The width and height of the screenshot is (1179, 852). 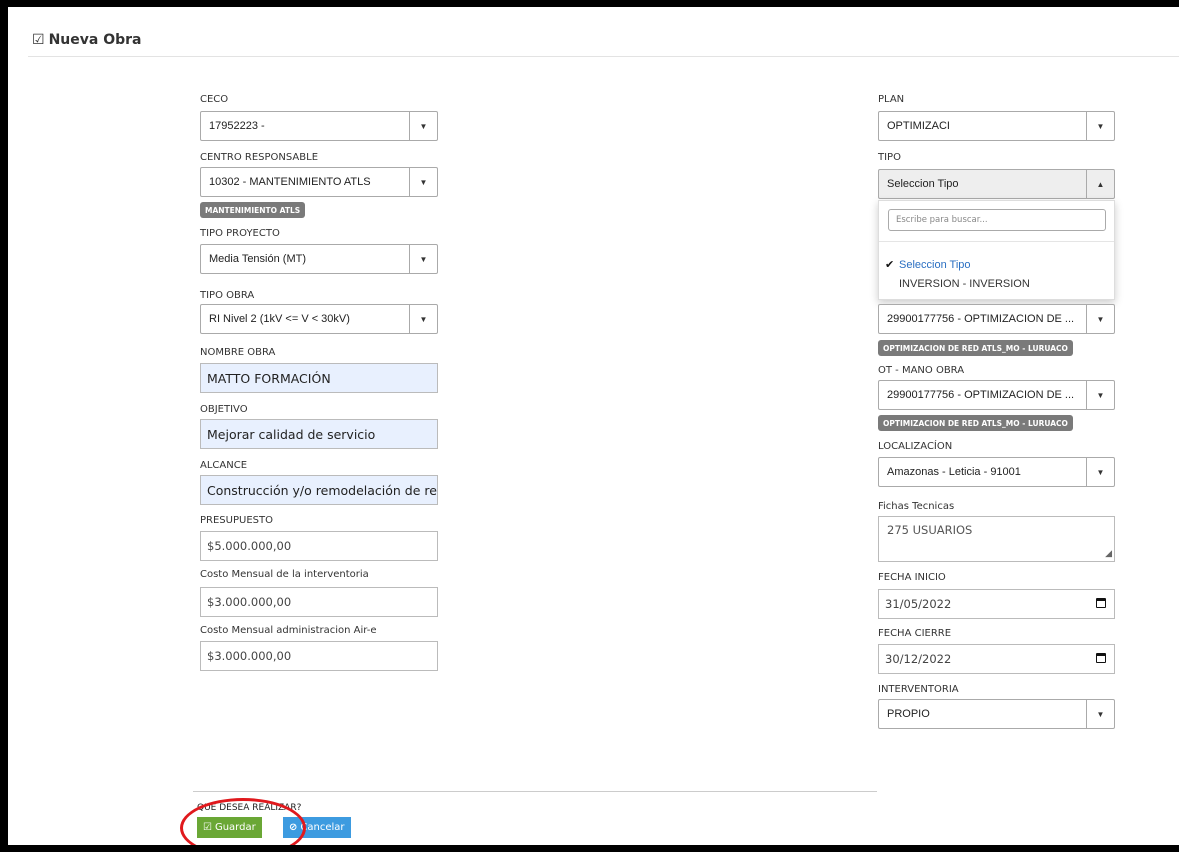 What do you see at coordinates (1100, 184) in the screenshot?
I see `chevron-up-icon: ▲` at bounding box center [1100, 184].